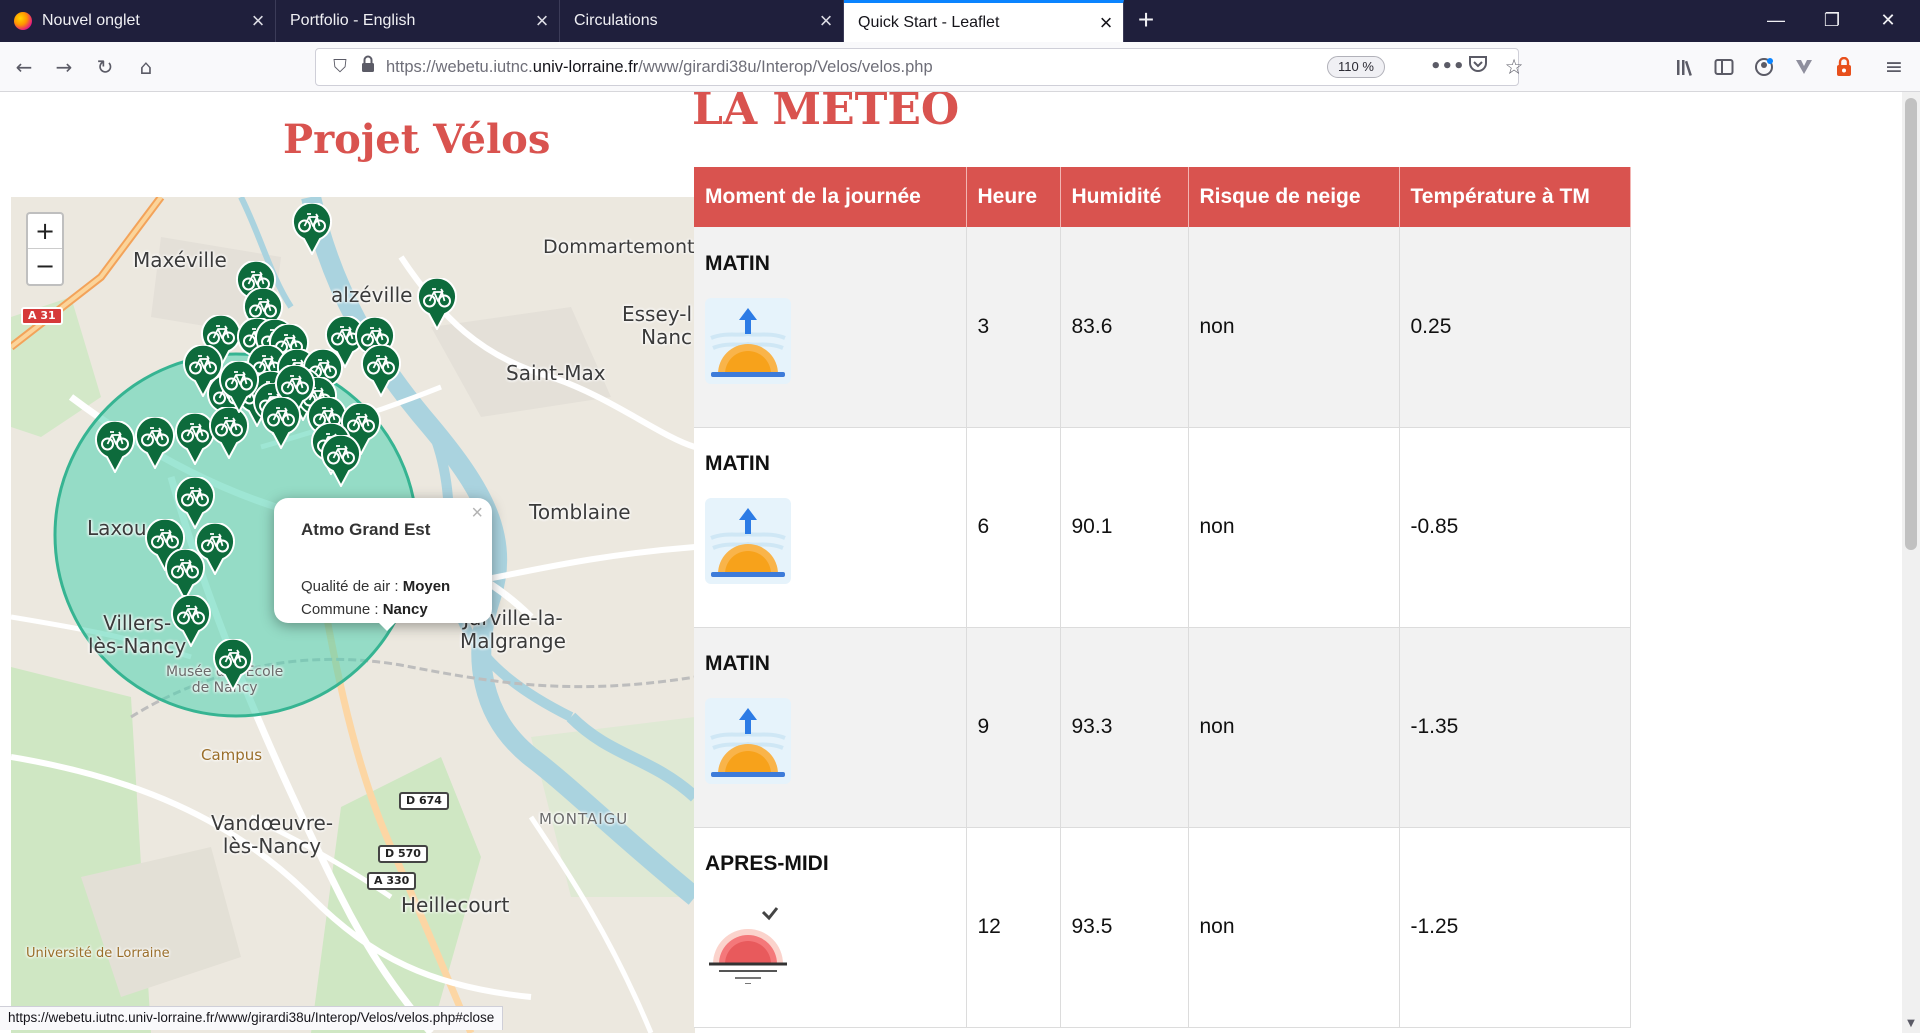 This screenshot has width=1920, height=1033. Describe the element at coordinates (1844, 67) in the screenshot. I see `extension-lock-icon` at that location.